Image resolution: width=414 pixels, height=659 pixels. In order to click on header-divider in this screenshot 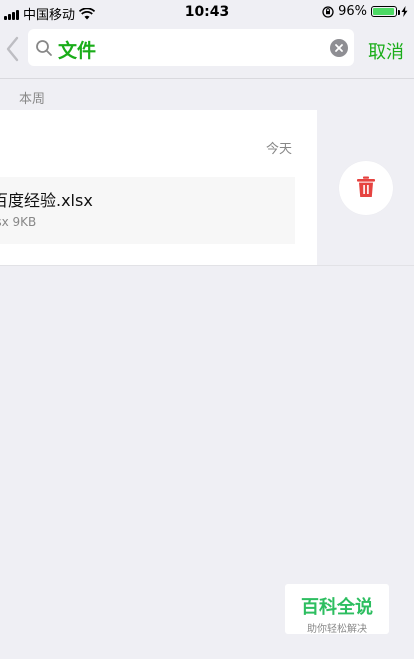, I will do `click(207, 78)`.